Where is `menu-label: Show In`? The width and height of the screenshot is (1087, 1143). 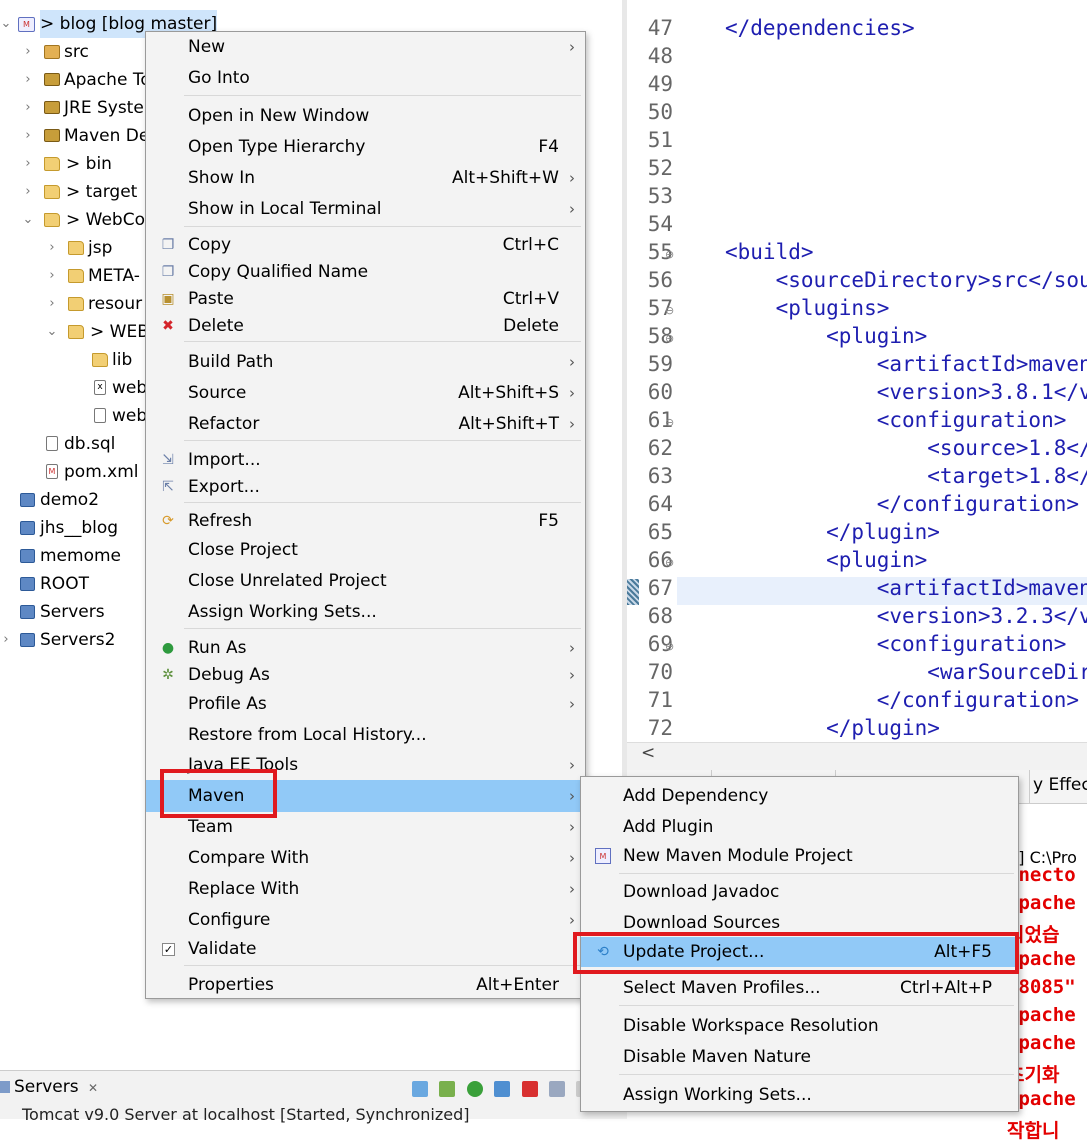 menu-label: Show In is located at coordinates (222, 178).